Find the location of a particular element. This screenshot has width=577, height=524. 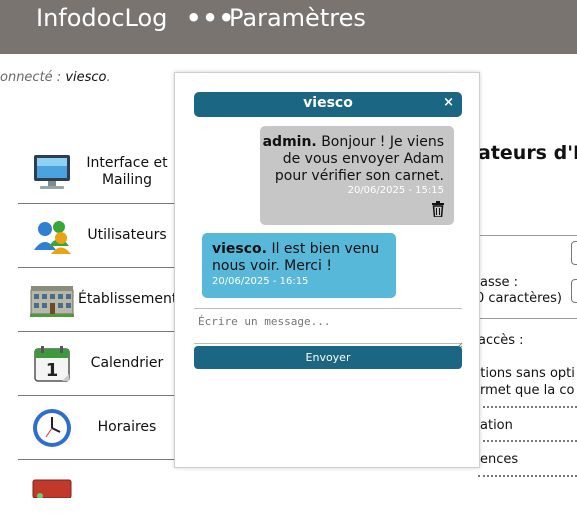

chat-header: viesco × is located at coordinates (328, 104).